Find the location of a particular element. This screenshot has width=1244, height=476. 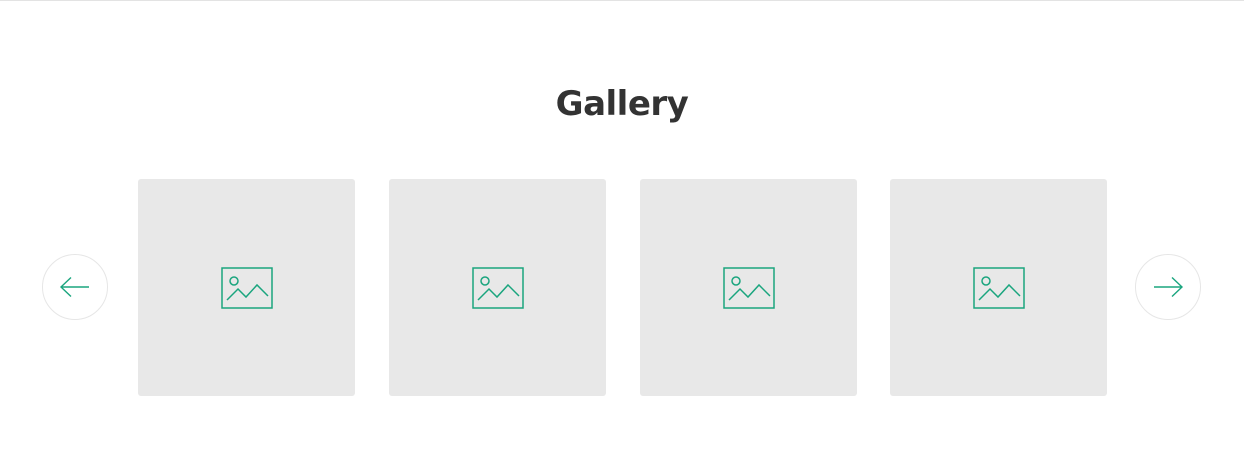

arrow-left-icon is located at coordinates (75, 287).